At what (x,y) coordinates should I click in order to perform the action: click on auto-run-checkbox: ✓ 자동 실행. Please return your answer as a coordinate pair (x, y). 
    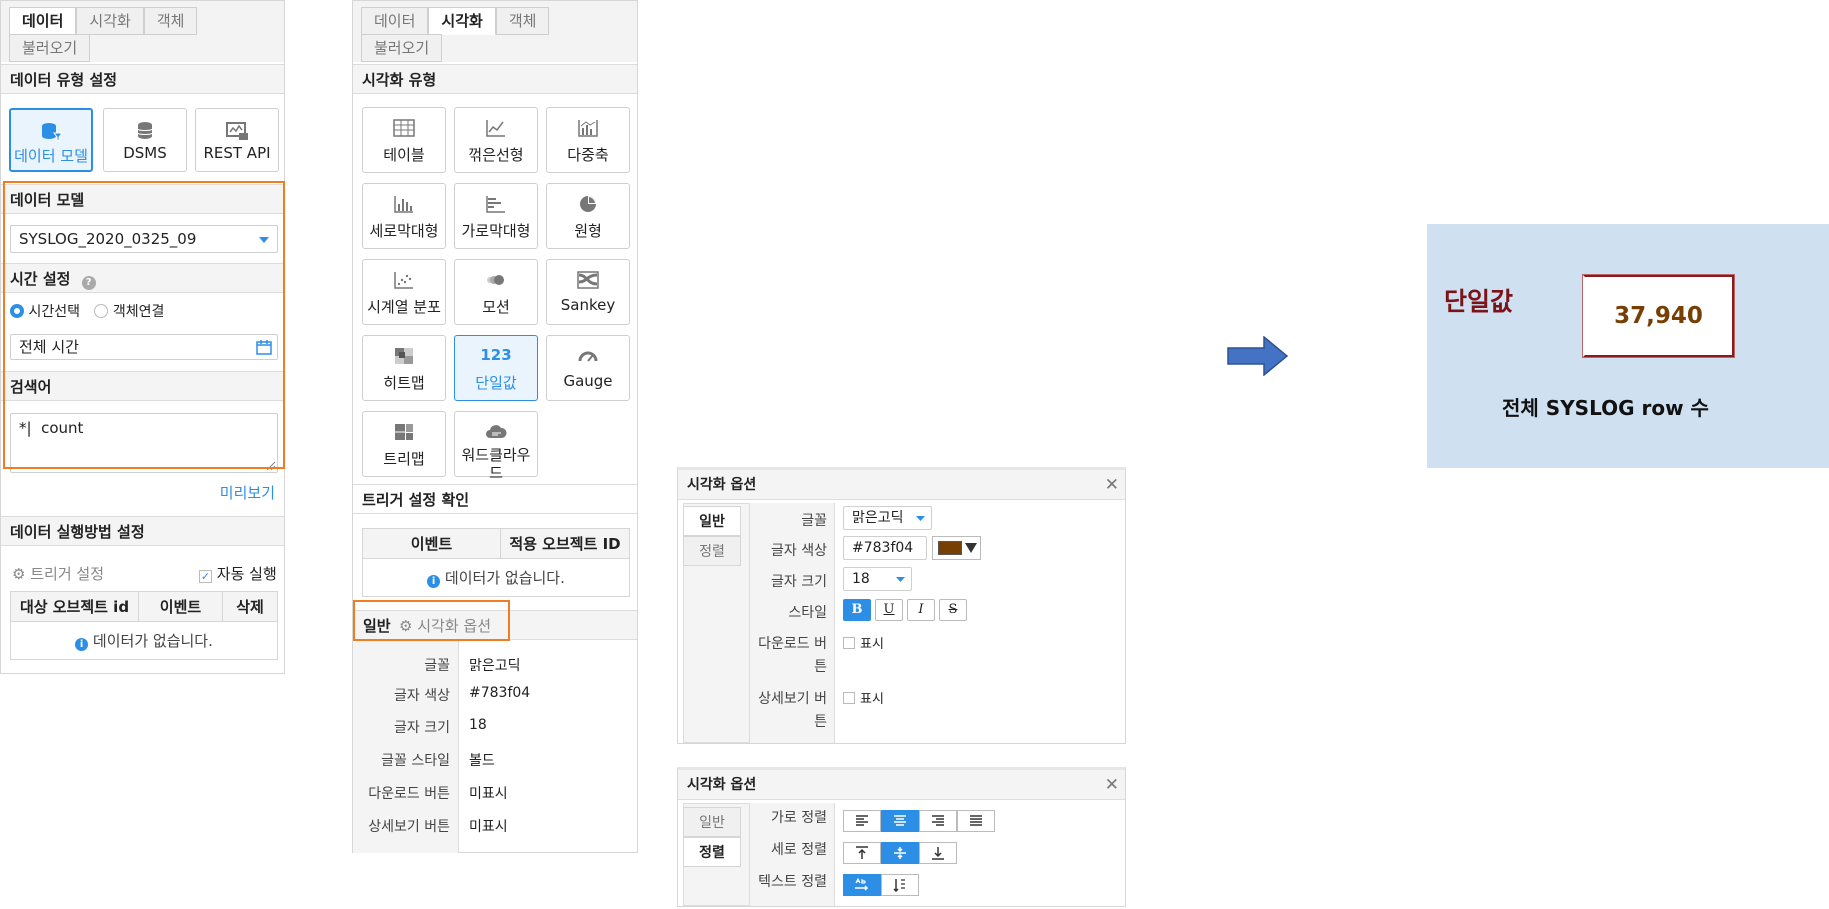
    Looking at the image, I should click on (238, 573).